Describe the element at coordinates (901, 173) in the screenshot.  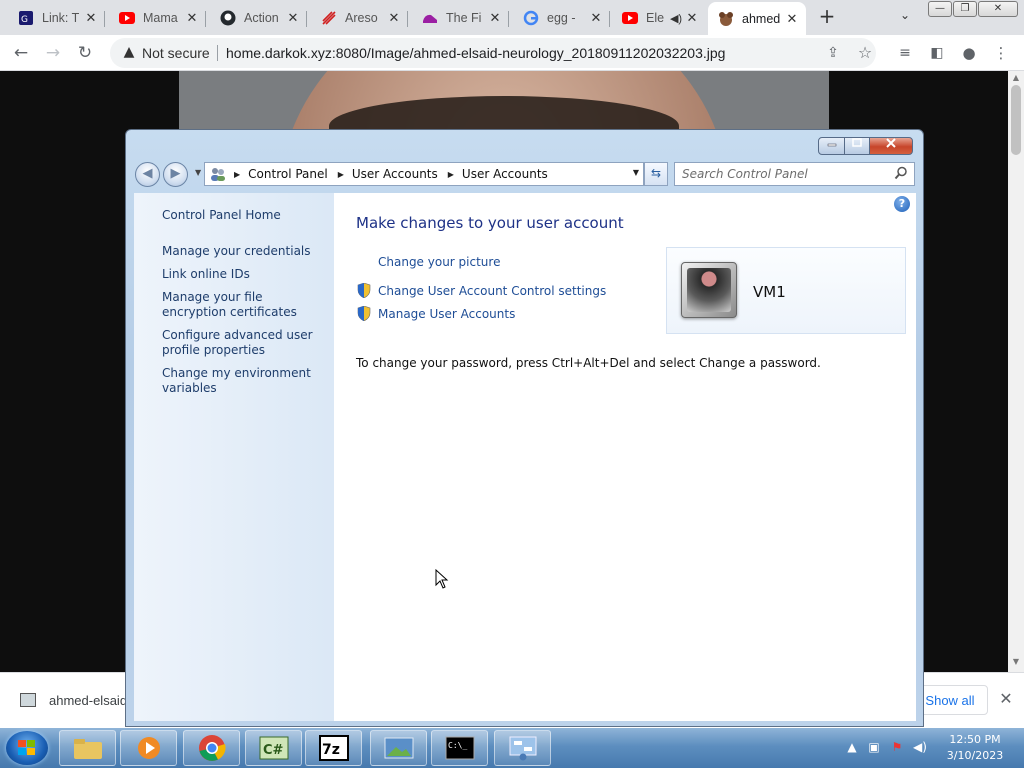
I see `search-icon` at that location.